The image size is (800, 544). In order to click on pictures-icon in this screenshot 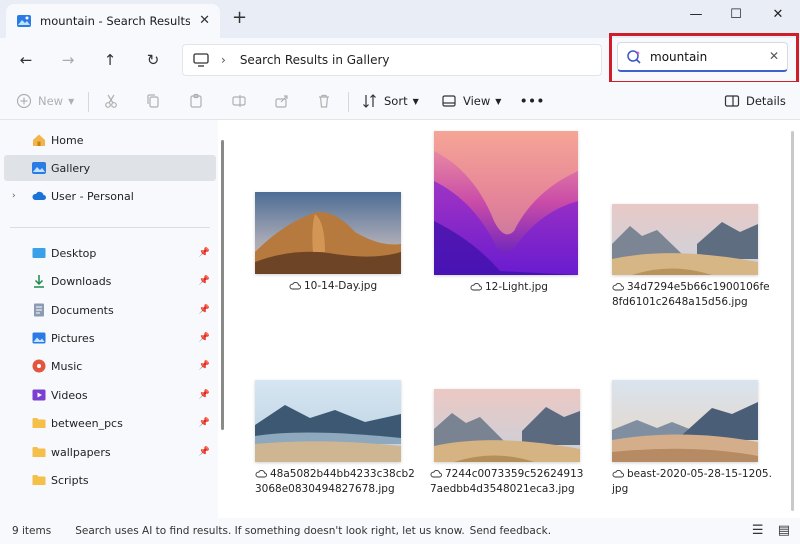, I will do `click(39, 338)`.